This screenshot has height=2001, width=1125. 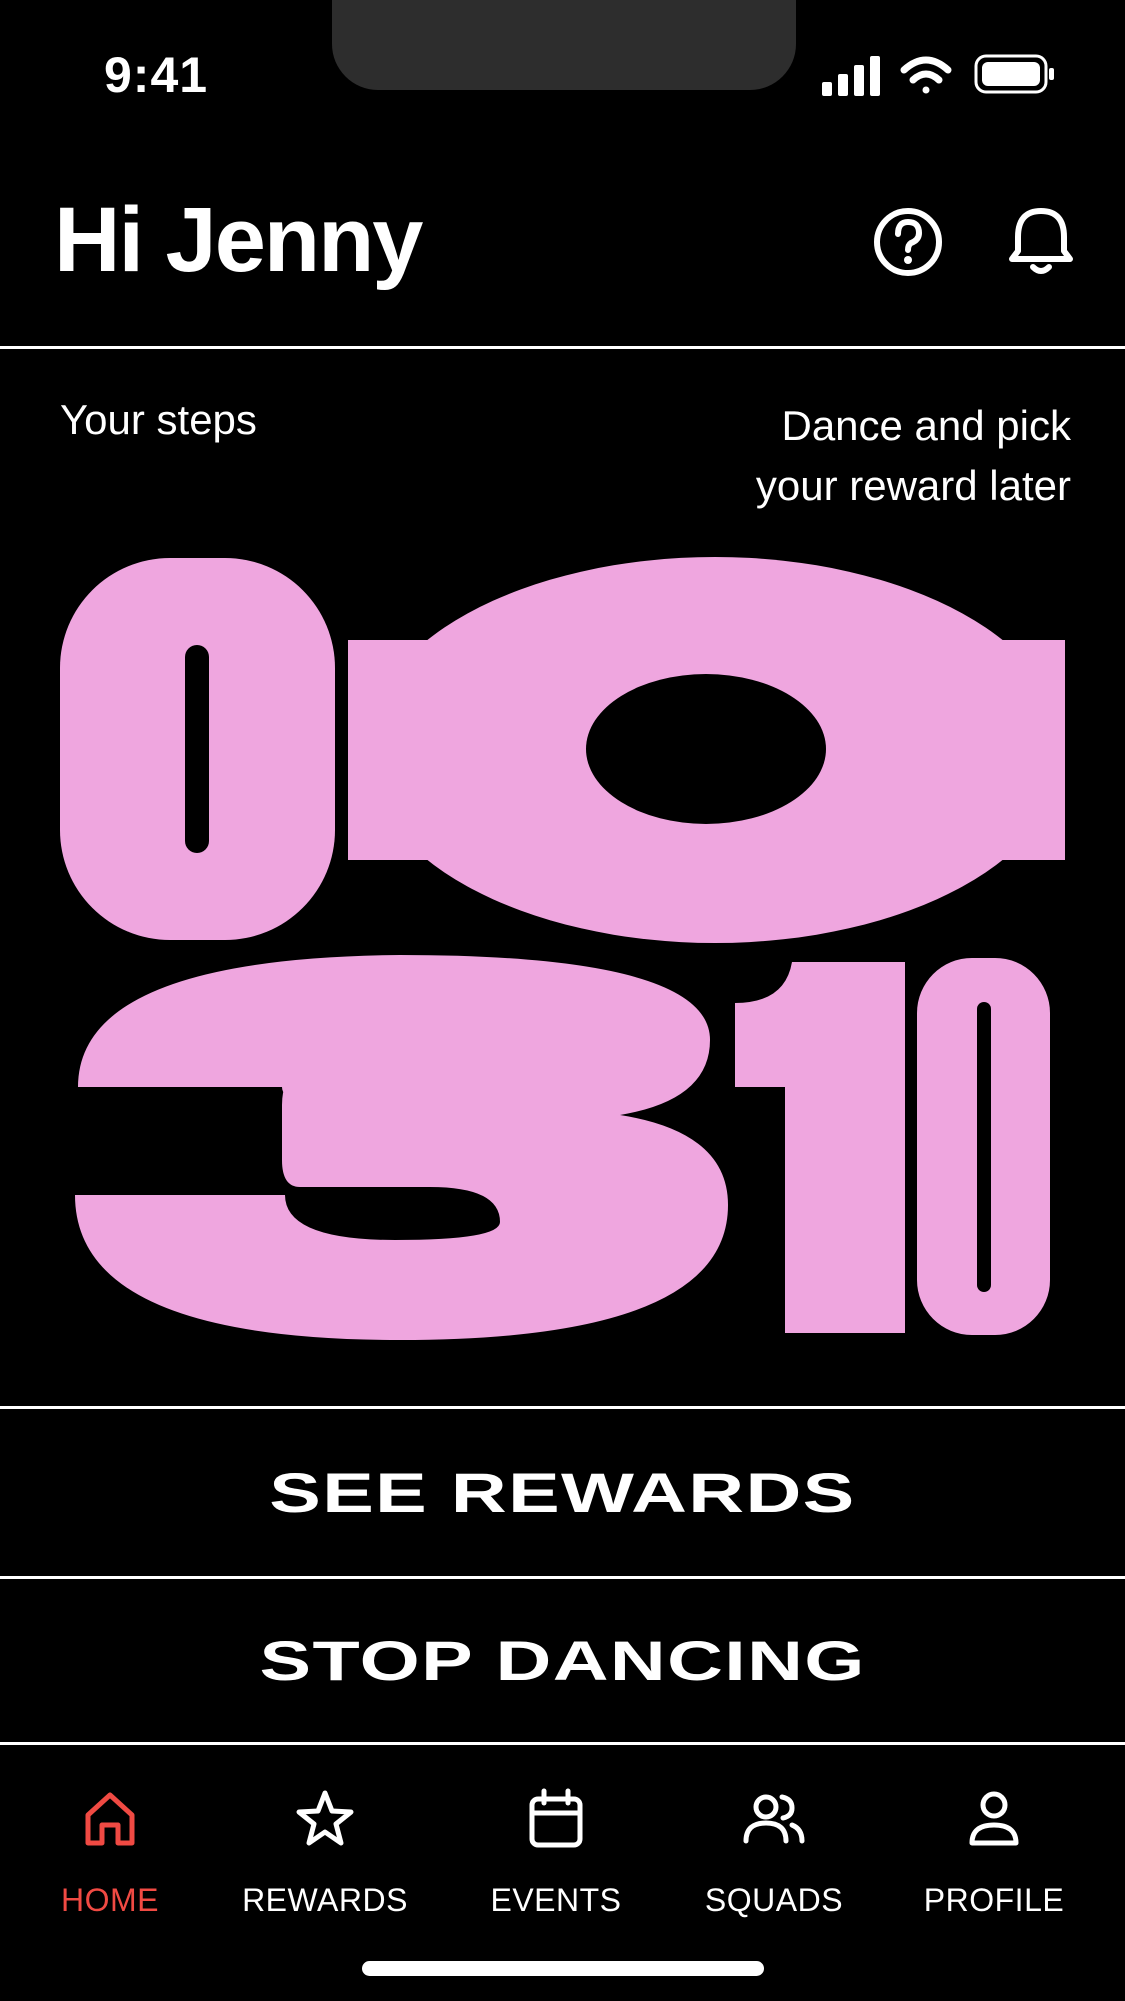 I want to click on battery-icon, so click(x=1014, y=74).